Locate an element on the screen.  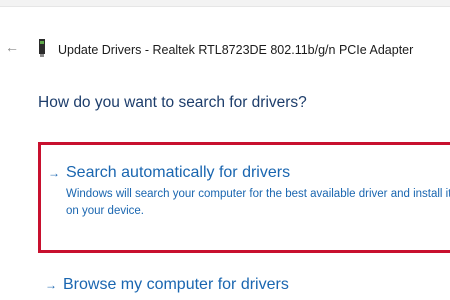
window-top-edge is located at coordinates (225, 3).